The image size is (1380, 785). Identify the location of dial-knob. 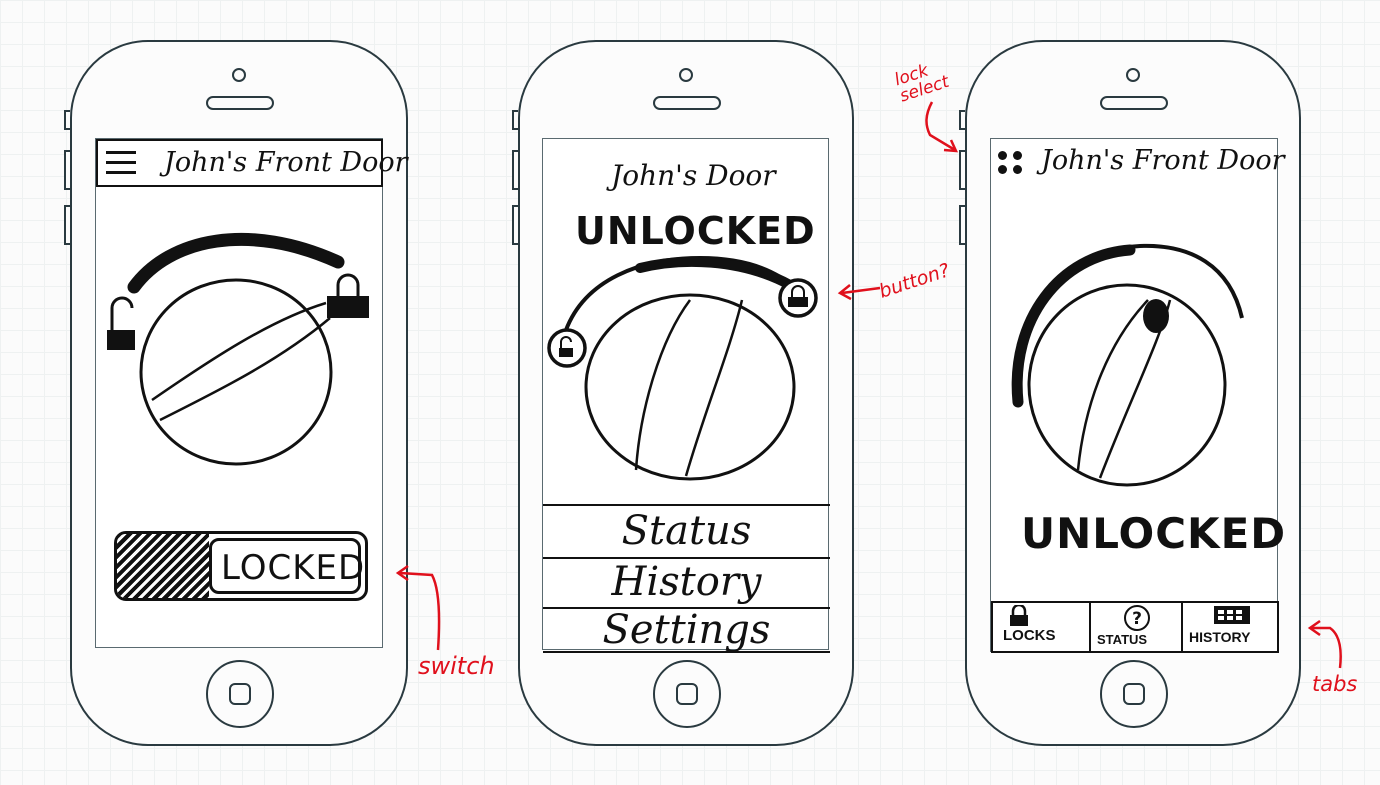
(1156, 316).